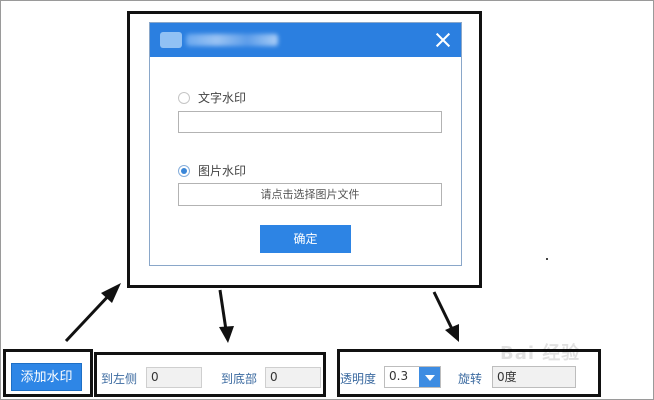 This screenshot has width=654, height=400. I want to click on rotate-input: 0度, so click(534, 377).